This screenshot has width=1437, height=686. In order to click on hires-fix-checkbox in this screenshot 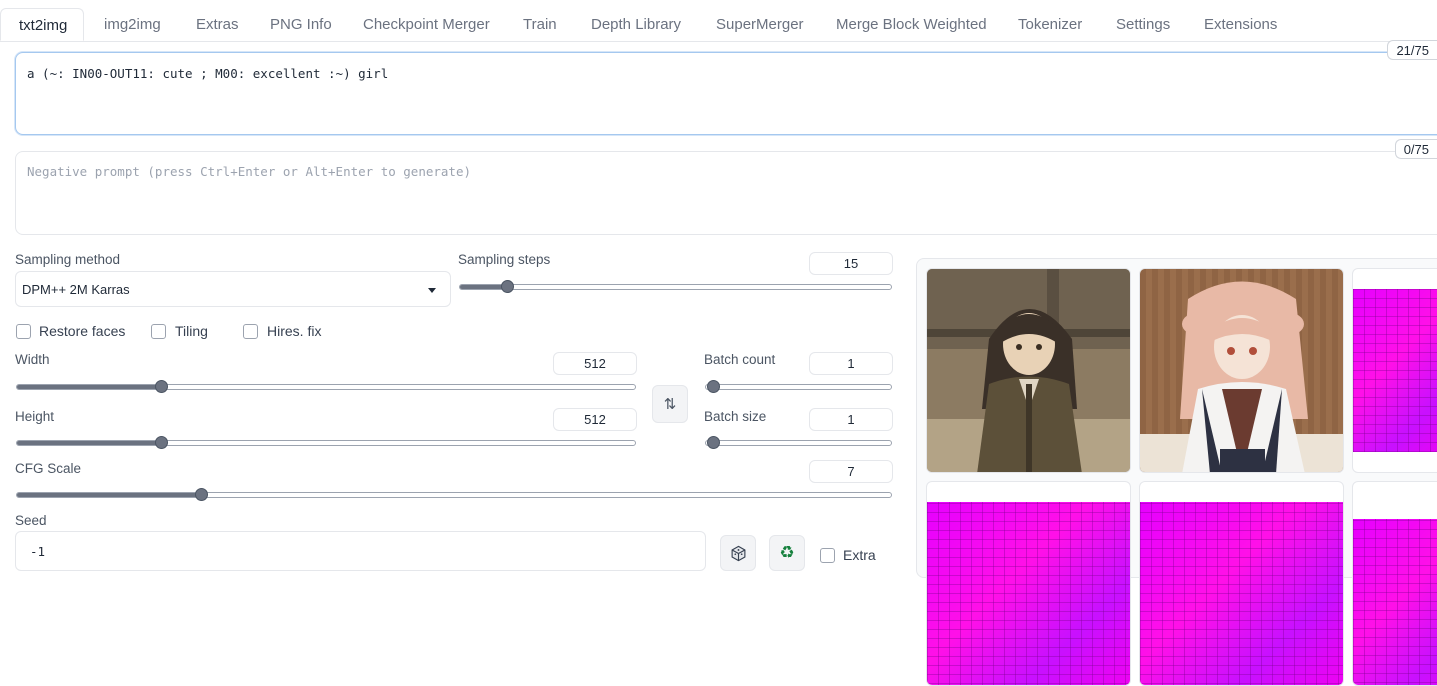, I will do `click(250, 331)`.